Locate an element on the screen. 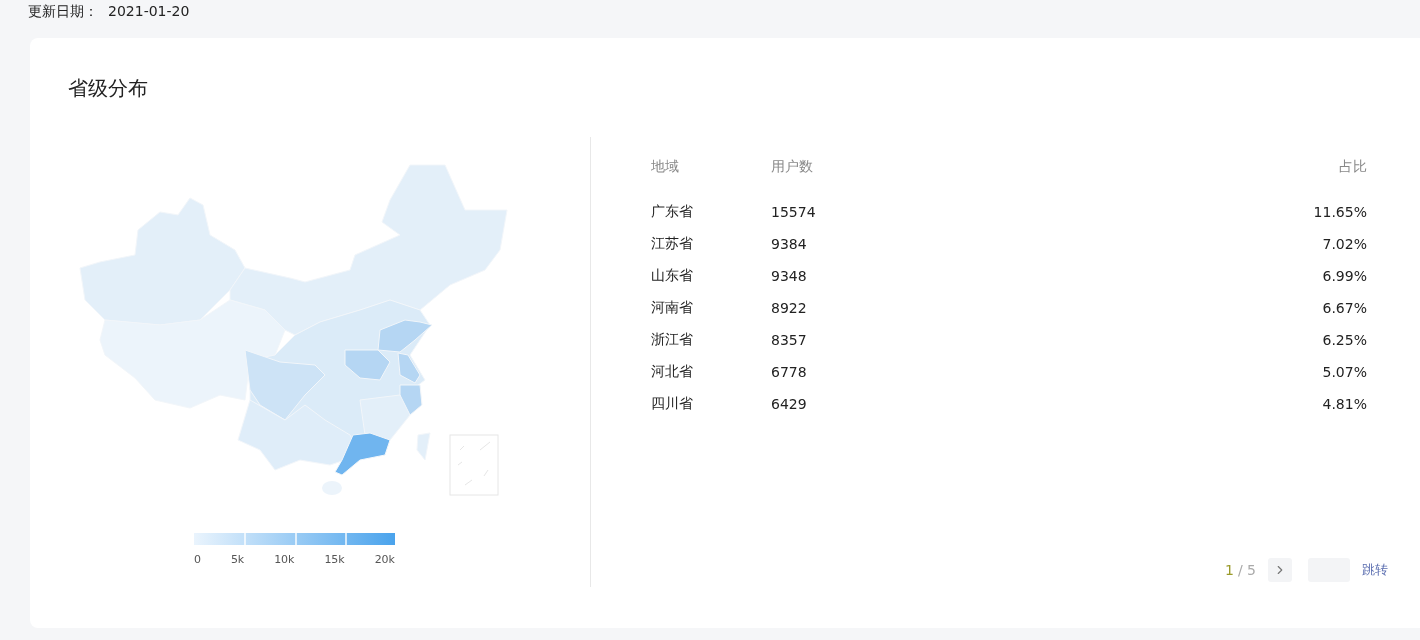  table-cell-text: 四川省 is located at coordinates (672, 404).